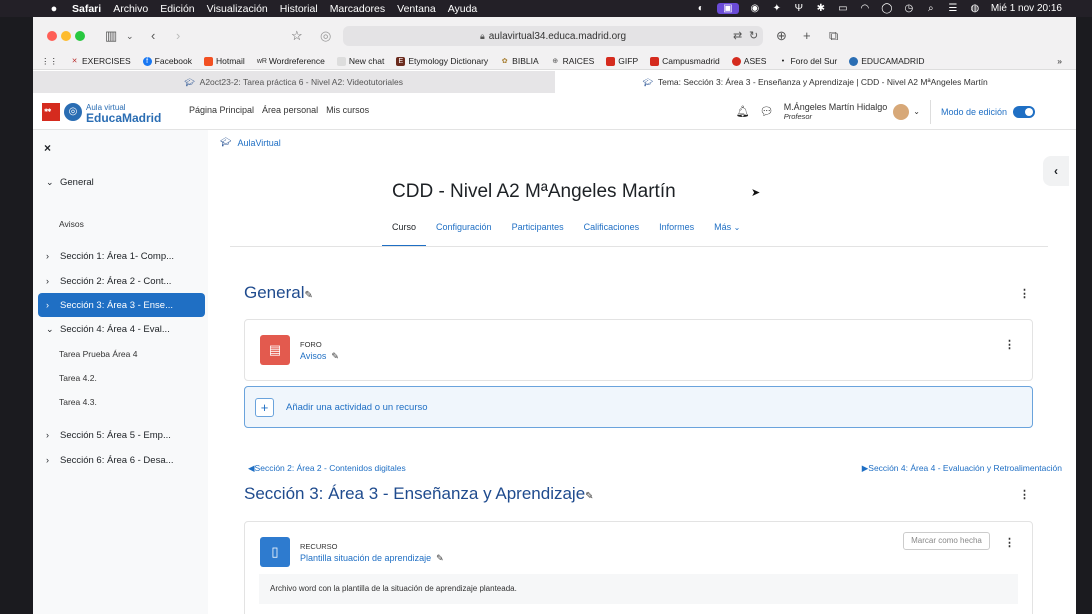  I want to click on sidebar-item-tarea-4-2: Tarea 4.2., so click(78, 378).